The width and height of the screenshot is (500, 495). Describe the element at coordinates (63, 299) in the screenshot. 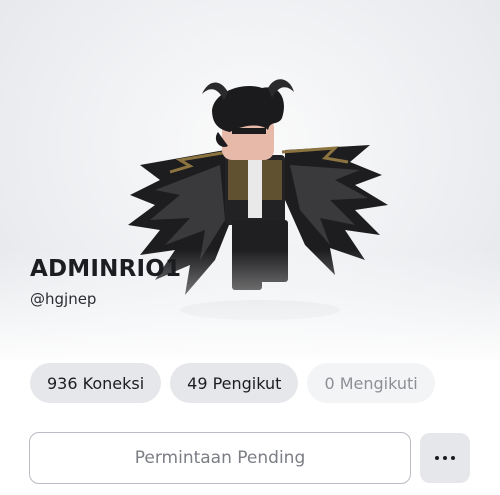

I see `username: @hgjnep` at that location.